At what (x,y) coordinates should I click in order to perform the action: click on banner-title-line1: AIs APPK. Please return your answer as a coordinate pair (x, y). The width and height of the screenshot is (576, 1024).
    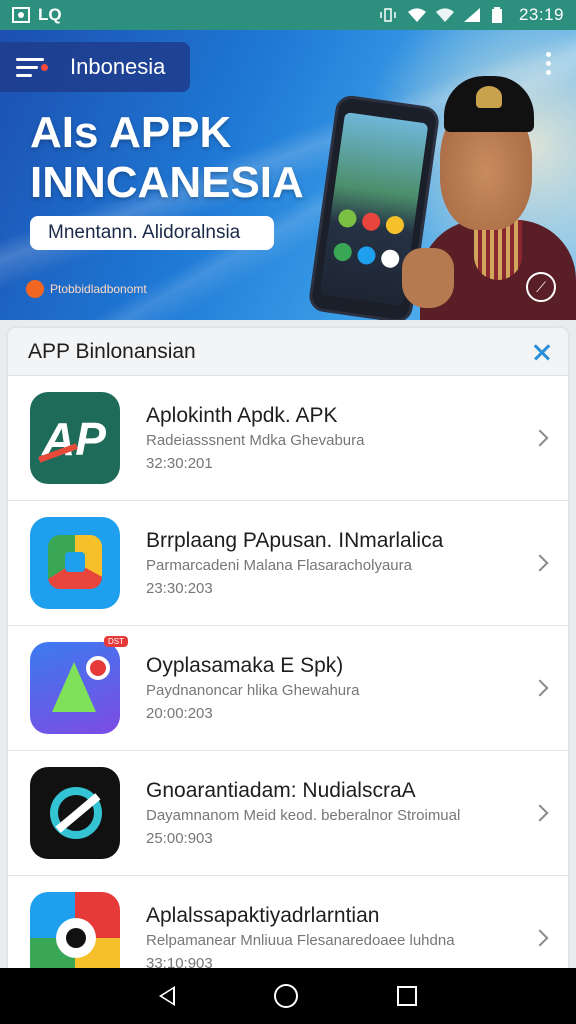
    Looking at the image, I should click on (131, 132).